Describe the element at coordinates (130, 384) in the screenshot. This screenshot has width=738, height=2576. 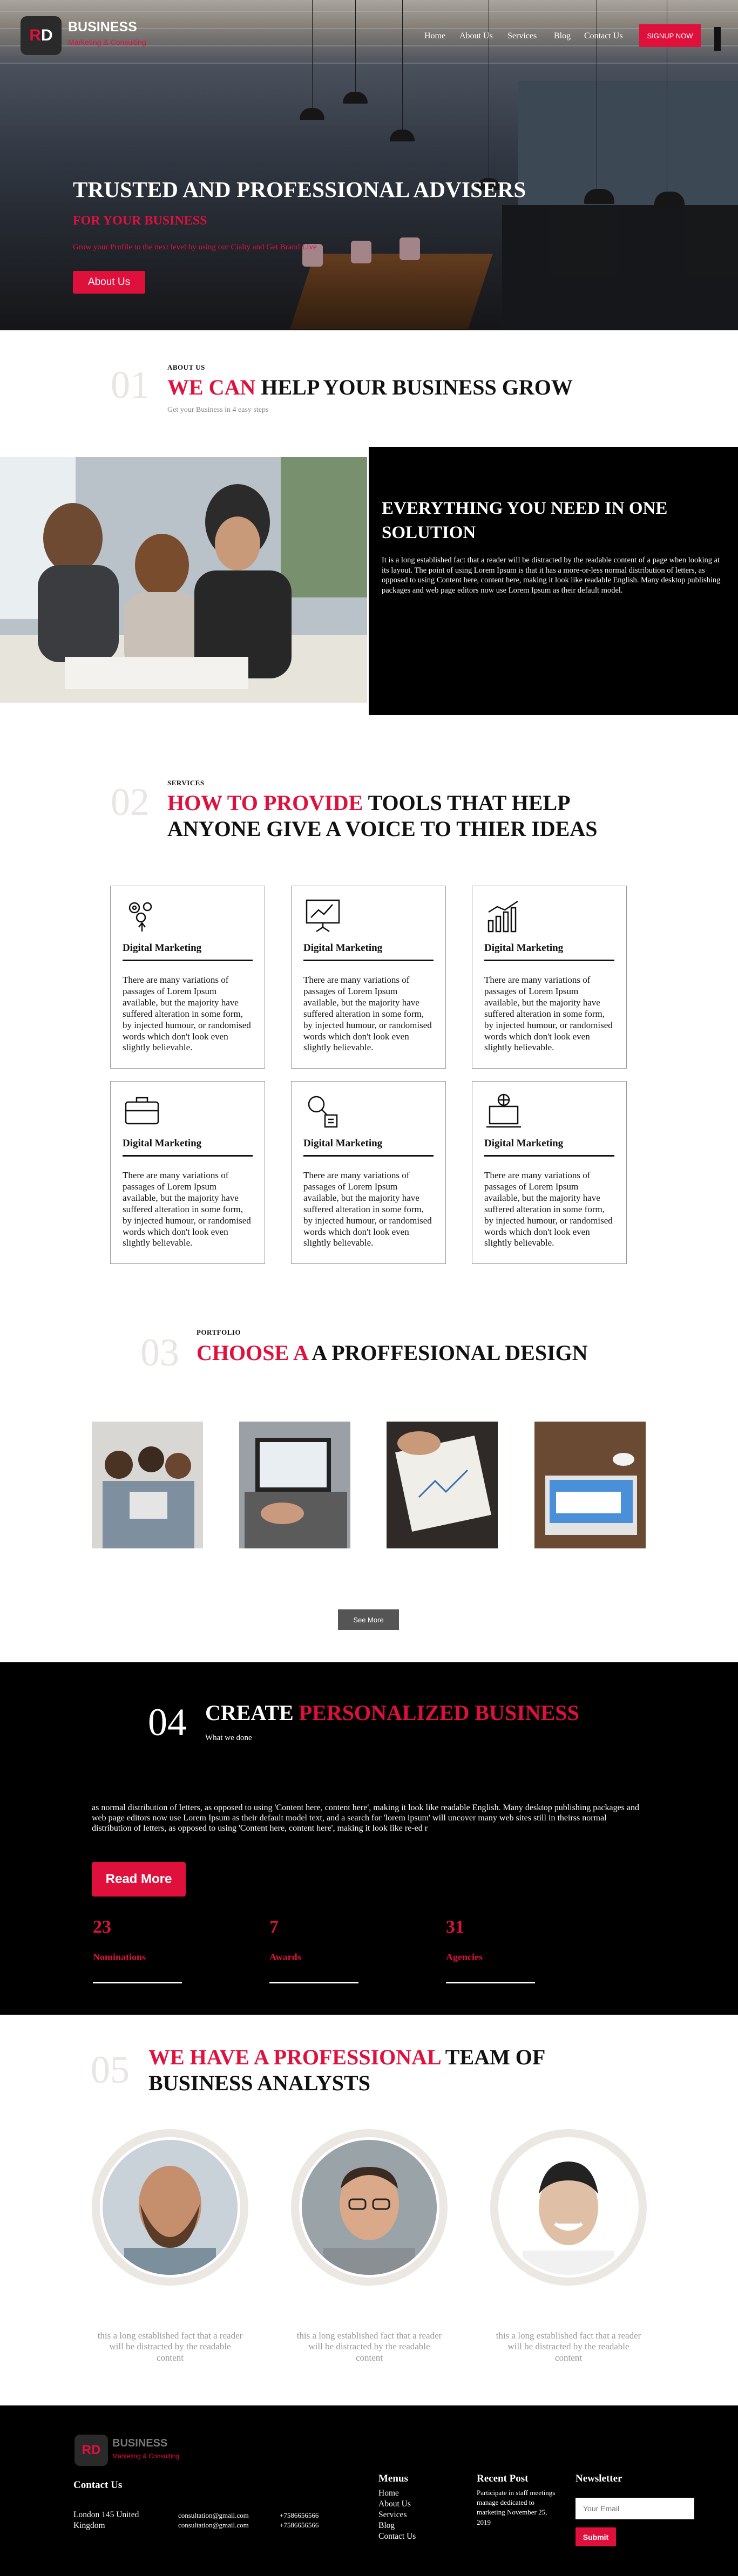
I see `section-number: 01` at that location.